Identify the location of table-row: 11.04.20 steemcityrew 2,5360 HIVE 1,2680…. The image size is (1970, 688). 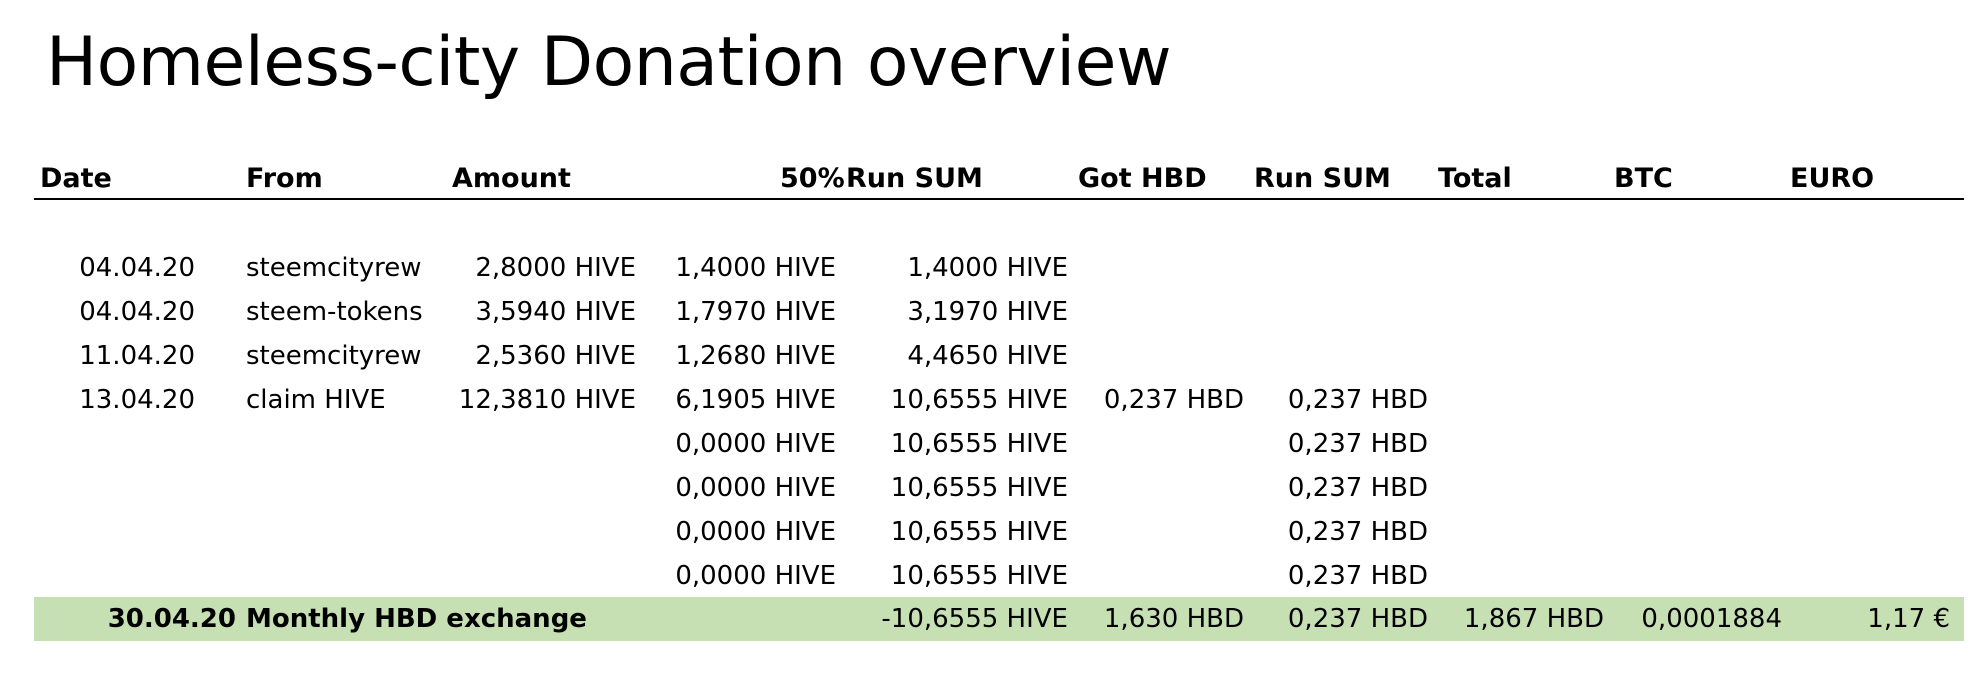
(985, 356).